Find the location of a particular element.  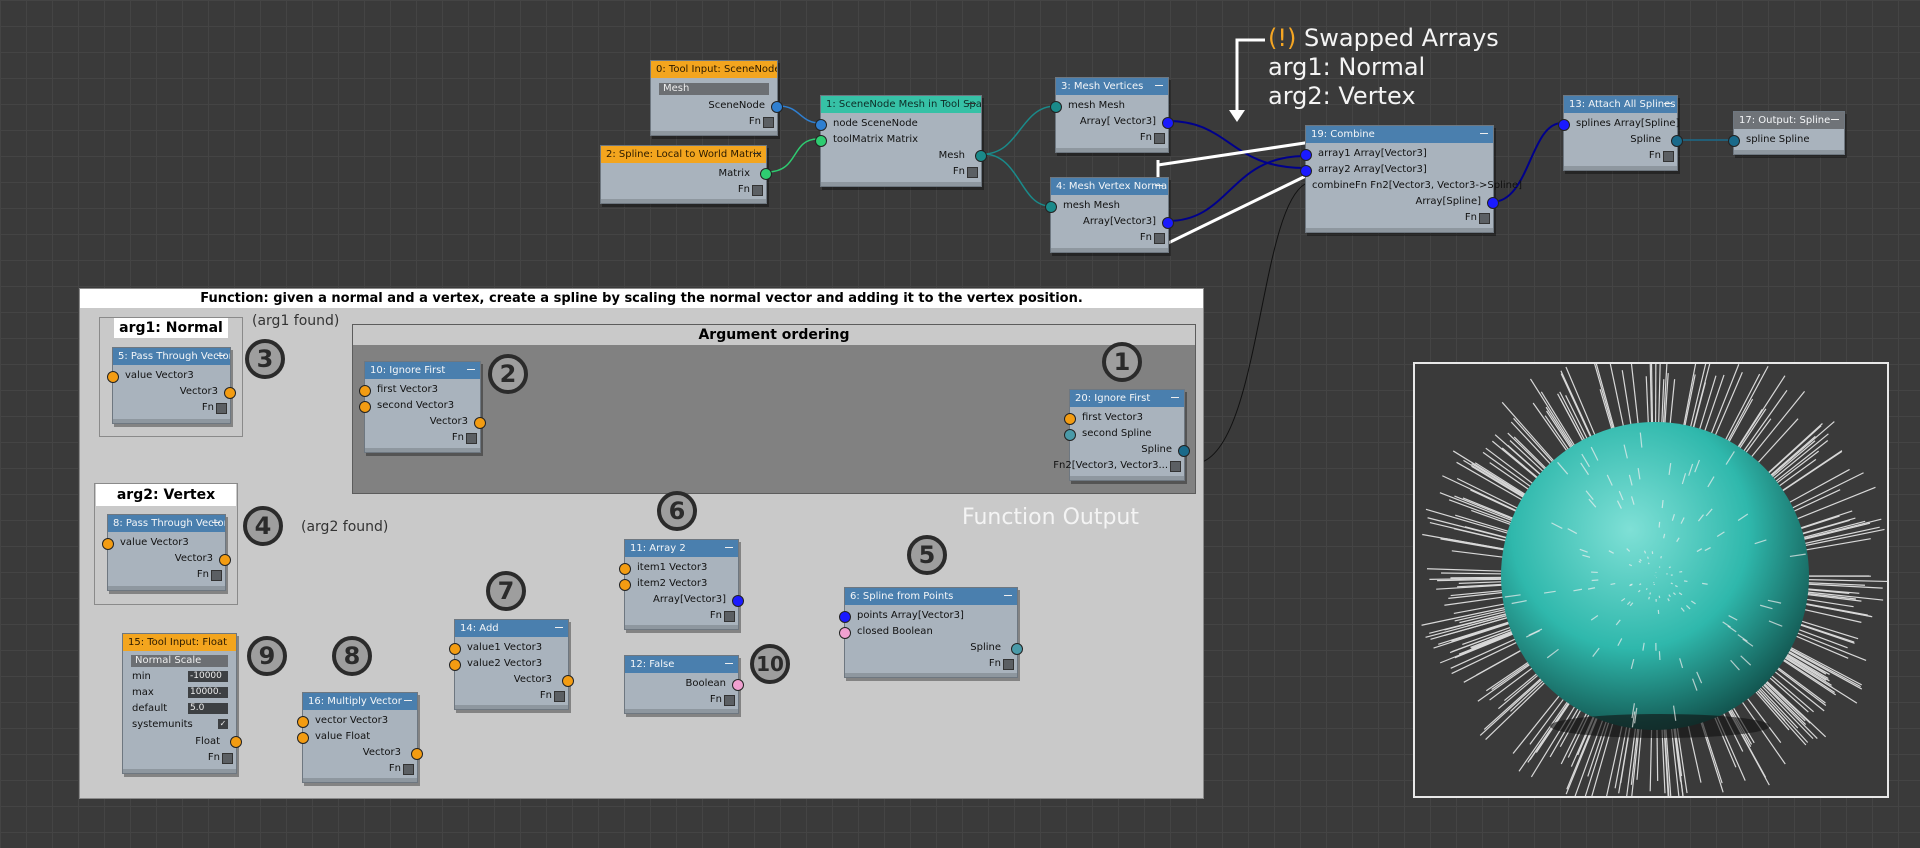

node-header: 19: Combine is located at coordinates (1399, 134).